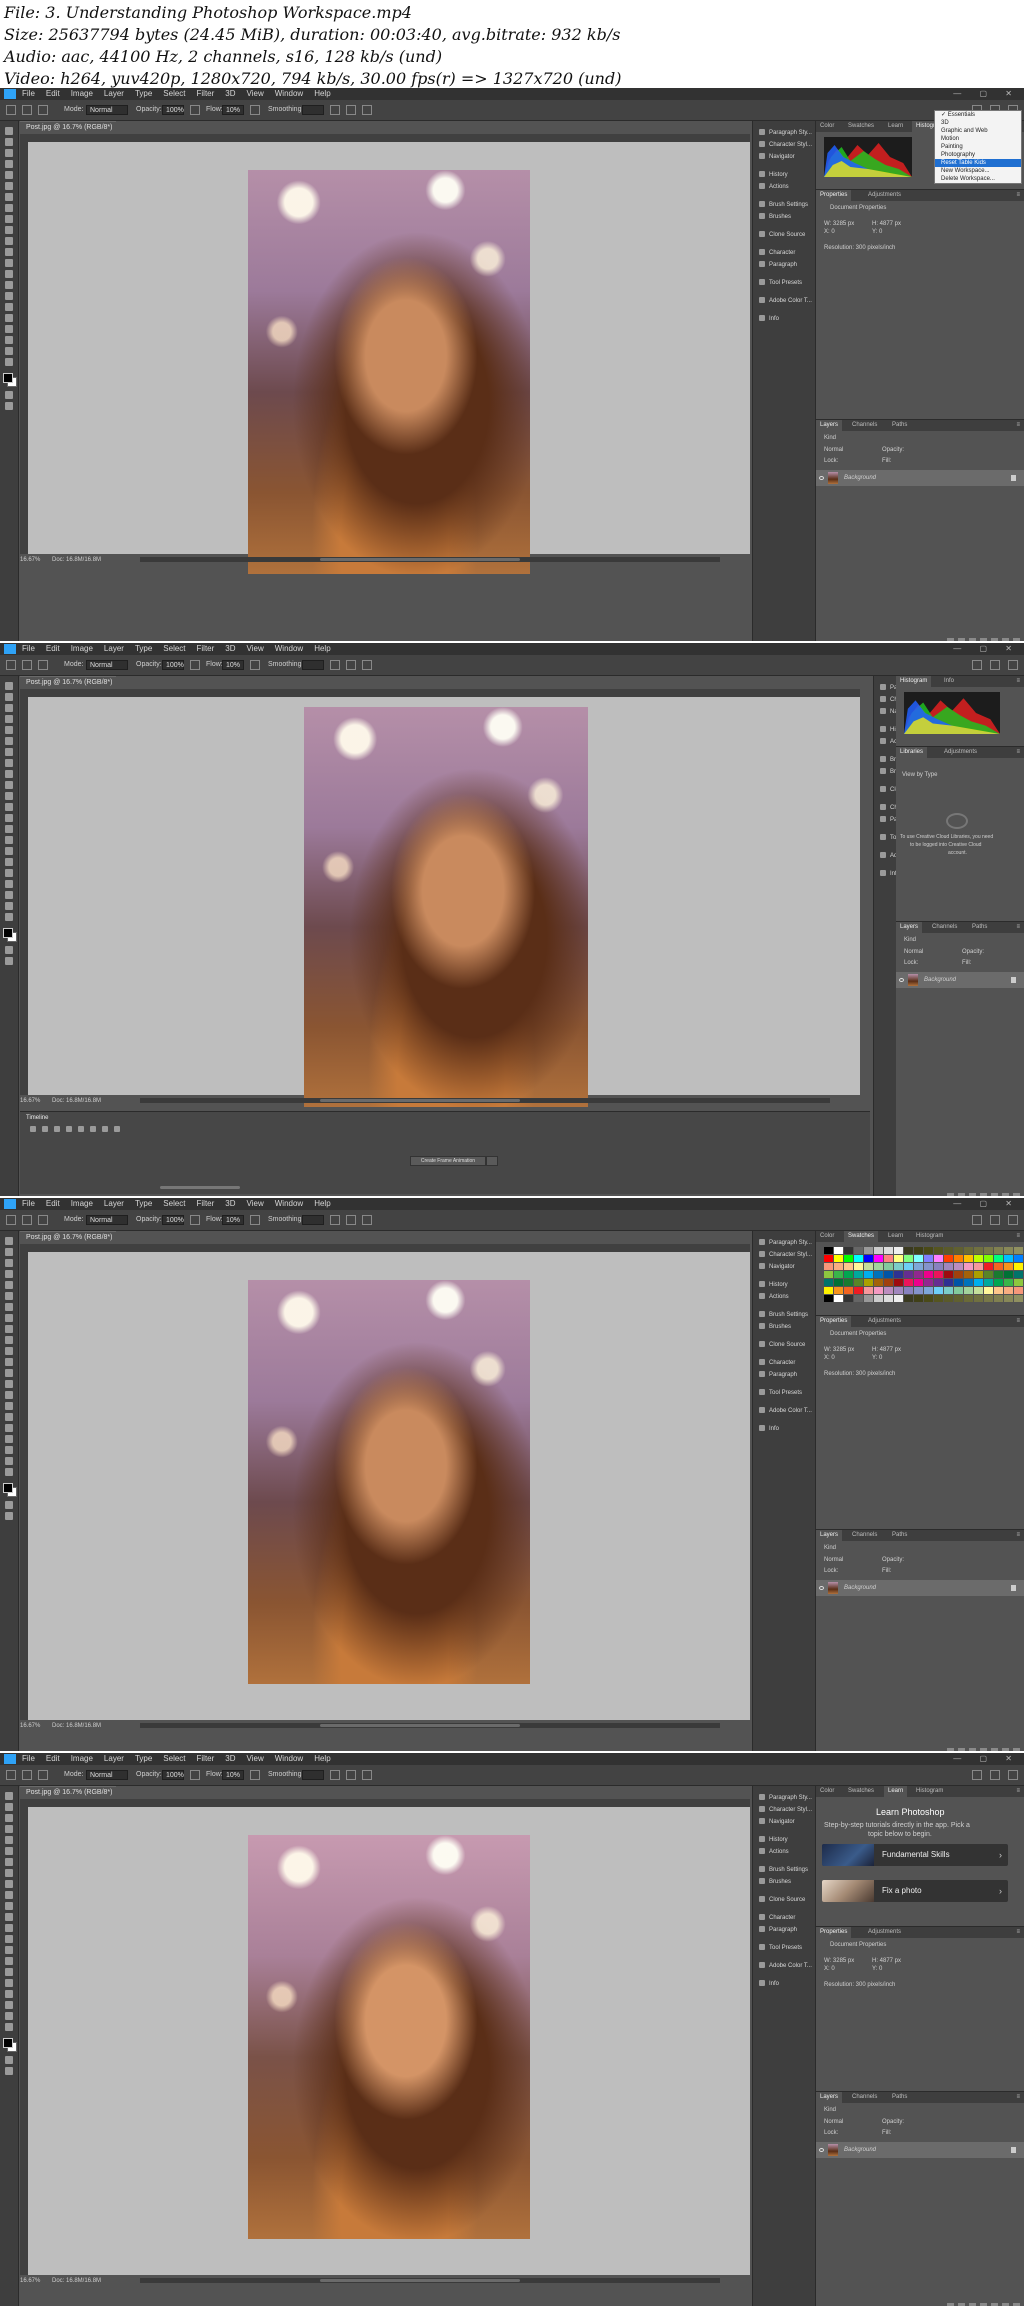 This screenshot has height=2309, width=1024. What do you see at coordinates (114, 649) in the screenshot?
I see `menu-item-layer: Layer` at bounding box center [114, 649].